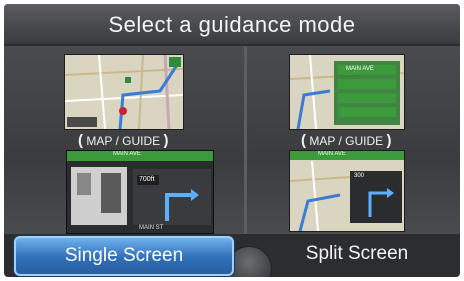 This screenshot has width=464, height=281. What do you see at coordinates (332, 154) in the screenshot?
I see `split-guide-street-top: MAIN AVE` at bounding box center [332, 154].